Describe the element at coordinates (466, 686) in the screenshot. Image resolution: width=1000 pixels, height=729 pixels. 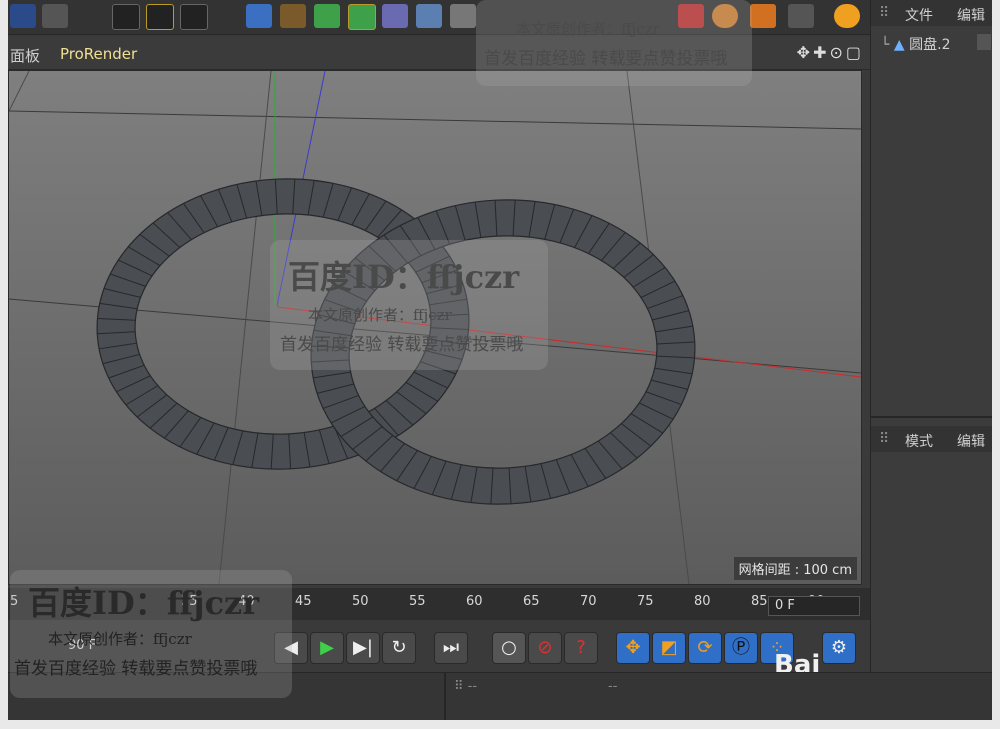
I see `grip-icon: ⠿ --` at that location.